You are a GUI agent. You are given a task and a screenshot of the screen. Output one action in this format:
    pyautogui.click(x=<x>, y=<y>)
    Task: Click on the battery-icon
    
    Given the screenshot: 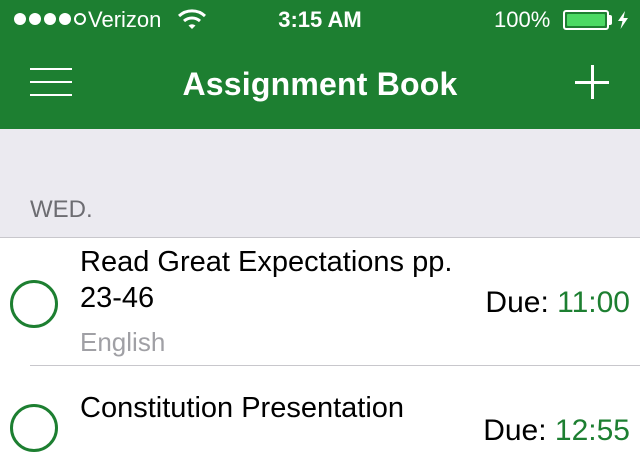 What is the action you would take?
    pyautogui.click(x=586, y=20)
    